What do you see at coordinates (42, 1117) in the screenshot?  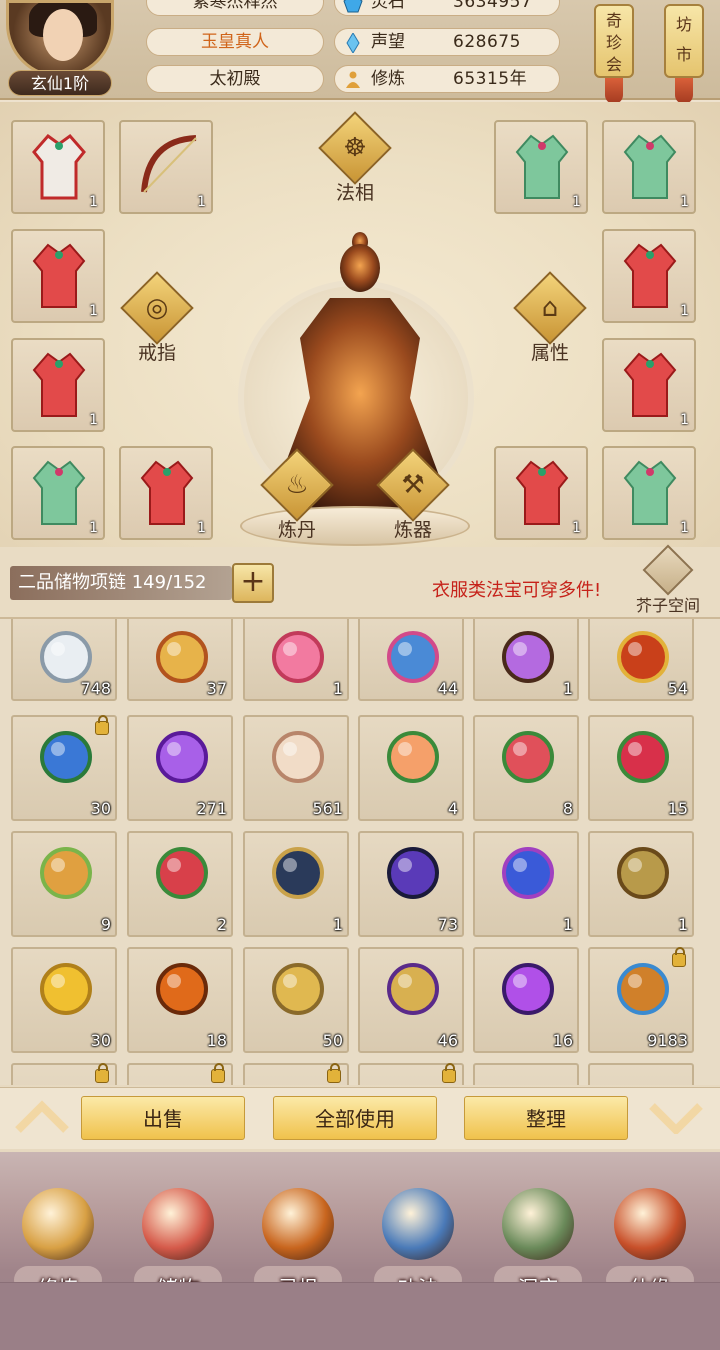 I see `scroll-up-icon` at bounding box center [42, 1117].